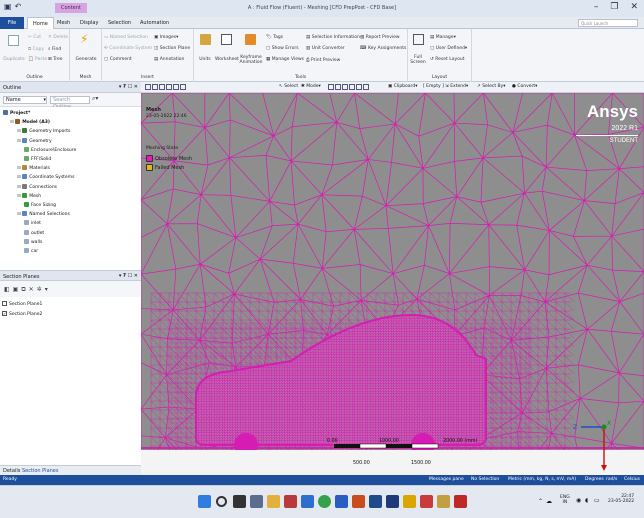 The width and height of the screenshot is (644, 518). What do you see at coordinates (596, 7) in the screenshot?
I see `minimize-button: –` at bounding box center [596, 7].